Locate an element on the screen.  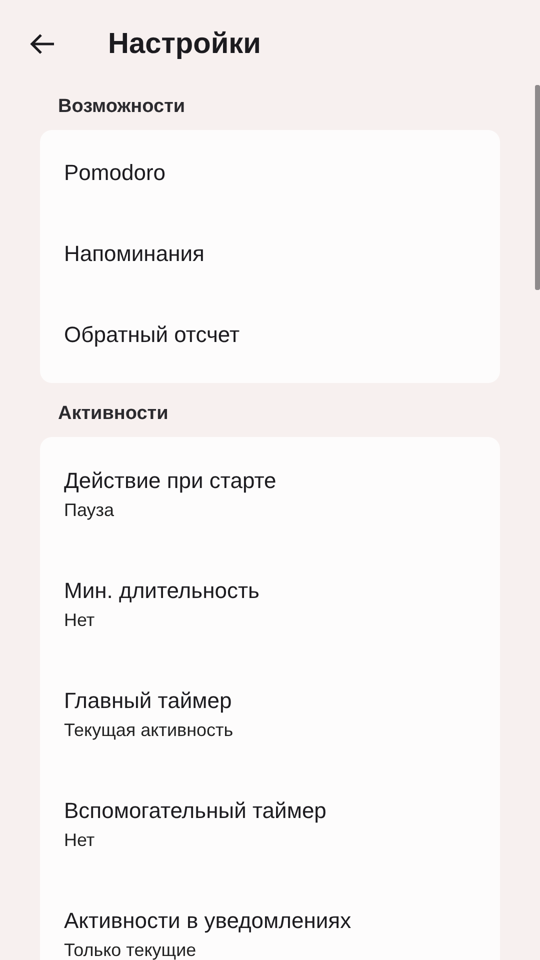
setting-title: Активности в уведомлениях is located at coordinates (208, 921).